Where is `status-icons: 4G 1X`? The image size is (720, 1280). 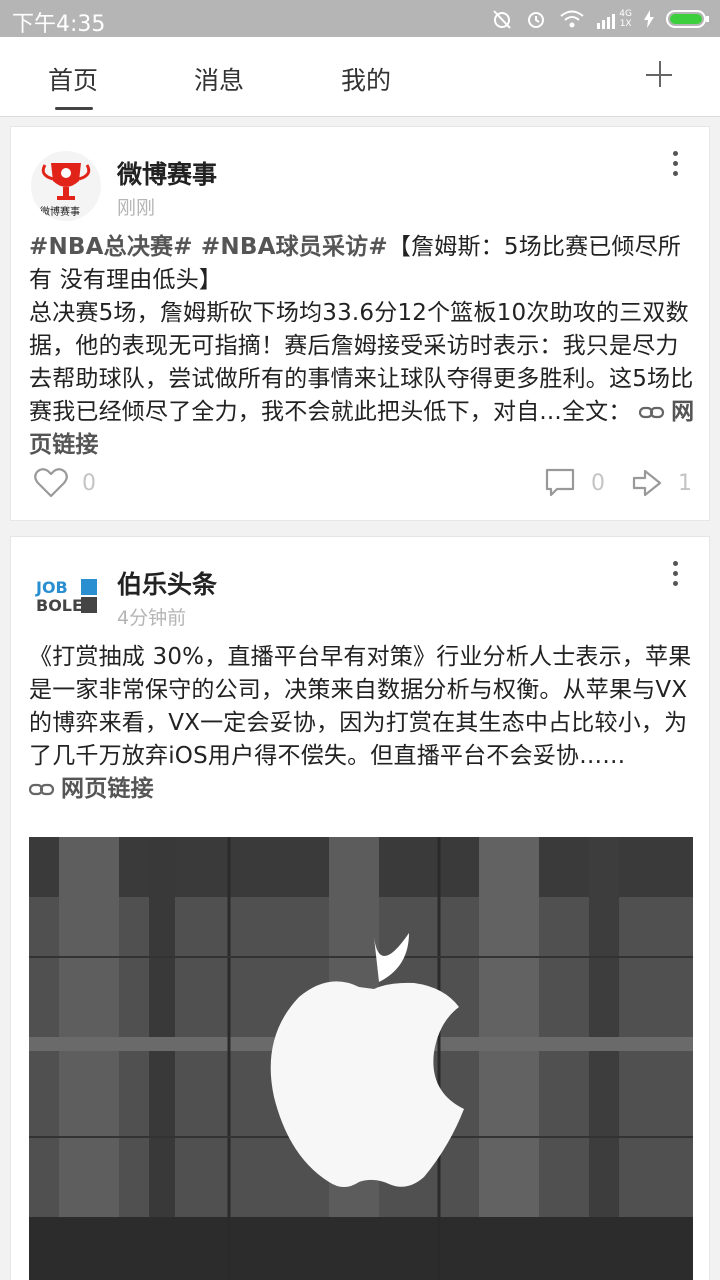
status-icons: 4G 1X is located at coordinates (600, 19).